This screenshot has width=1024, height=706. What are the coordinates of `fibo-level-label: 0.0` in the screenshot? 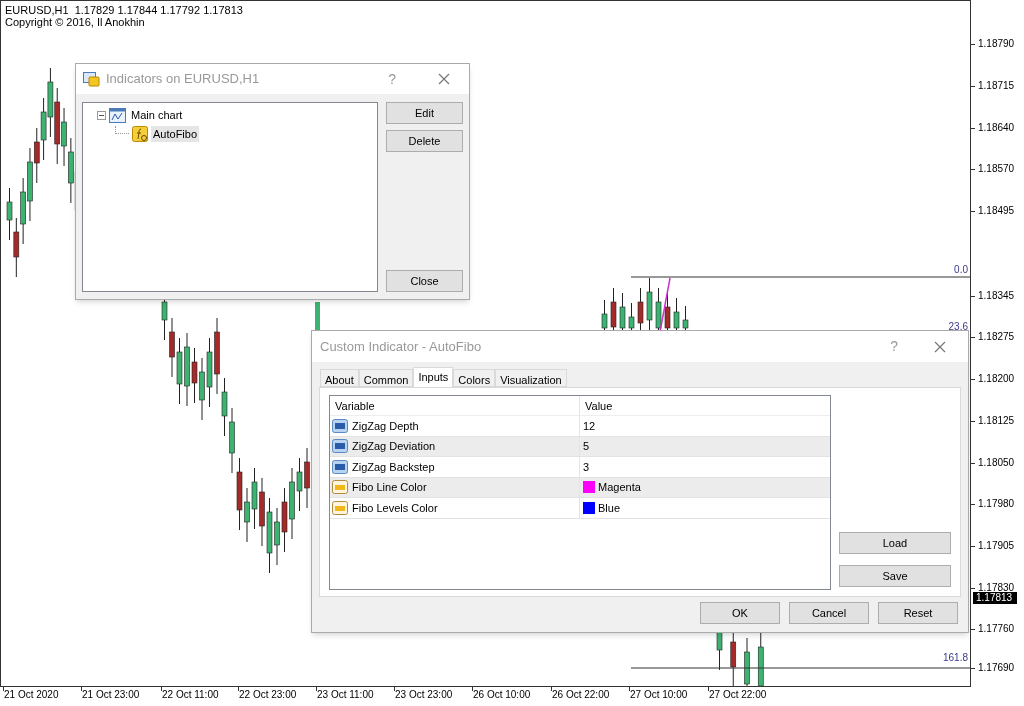 It's located at (961, 270).